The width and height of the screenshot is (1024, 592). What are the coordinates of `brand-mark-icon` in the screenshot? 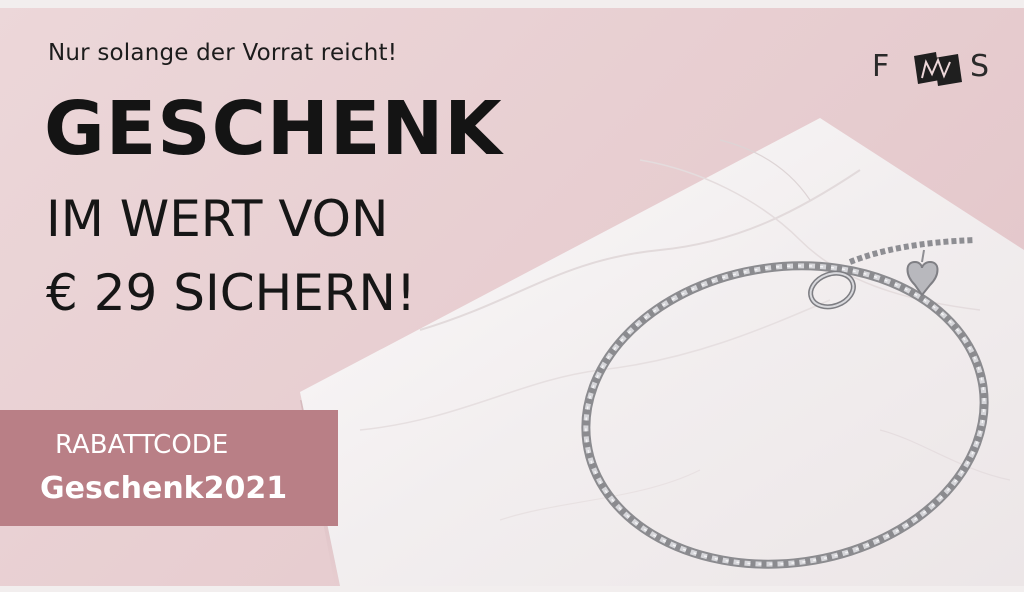 It's located at (938, 69).